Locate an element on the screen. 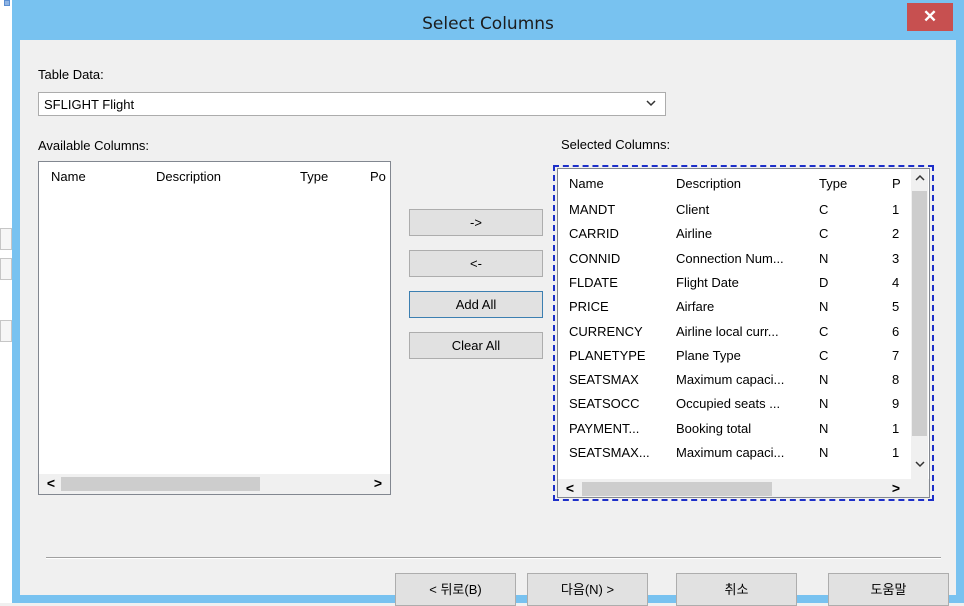 The height and width of the screenshot is (606, 964). list-item: PRICE Airfare N 5 is located at coordinates (743, 308).